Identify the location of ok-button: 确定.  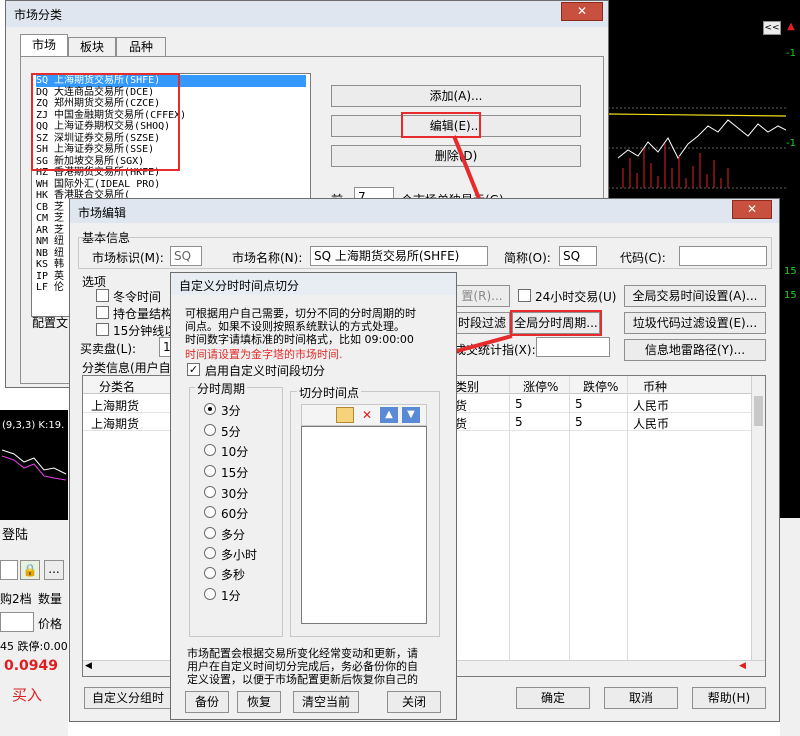
(553, 698).